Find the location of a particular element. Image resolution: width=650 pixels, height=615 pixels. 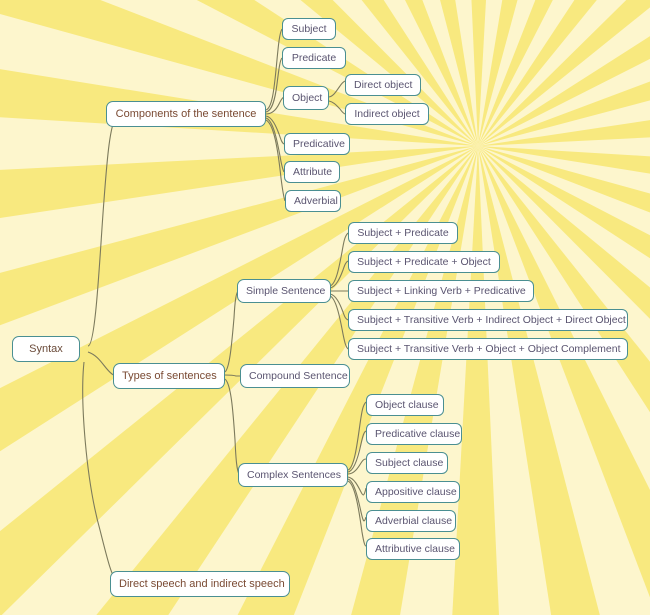

node-subject: Subject is located at coordinates (309, 29).